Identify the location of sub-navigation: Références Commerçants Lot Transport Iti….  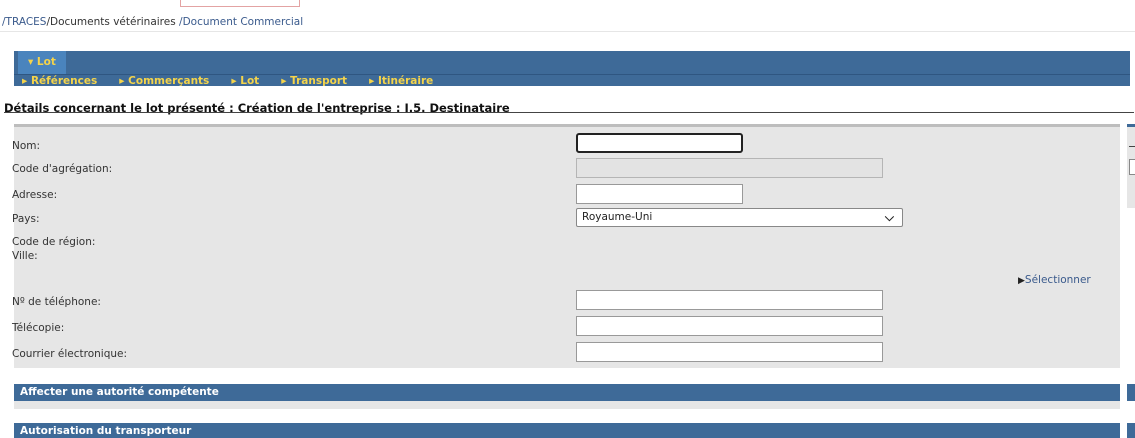
(572, 80).